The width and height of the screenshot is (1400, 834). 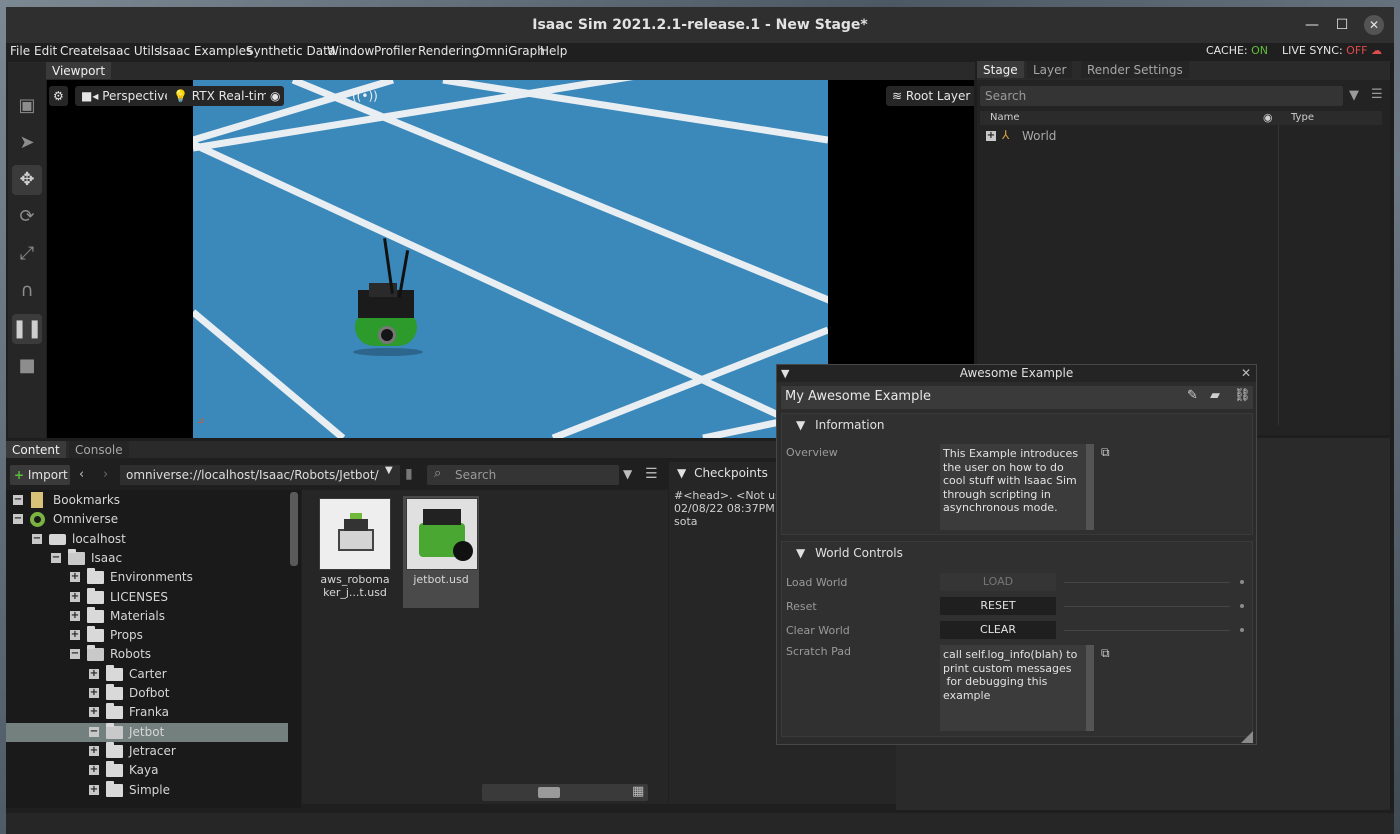 I want to click on import-button: + Import, so click(x=40, y=475).